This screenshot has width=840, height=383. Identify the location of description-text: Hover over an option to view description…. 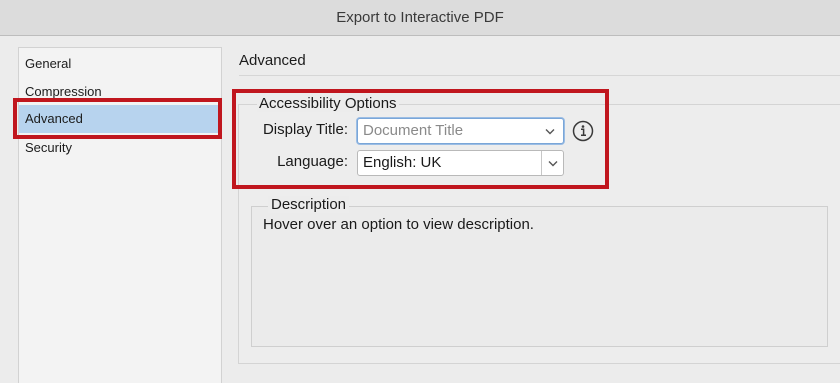
(398, 224).